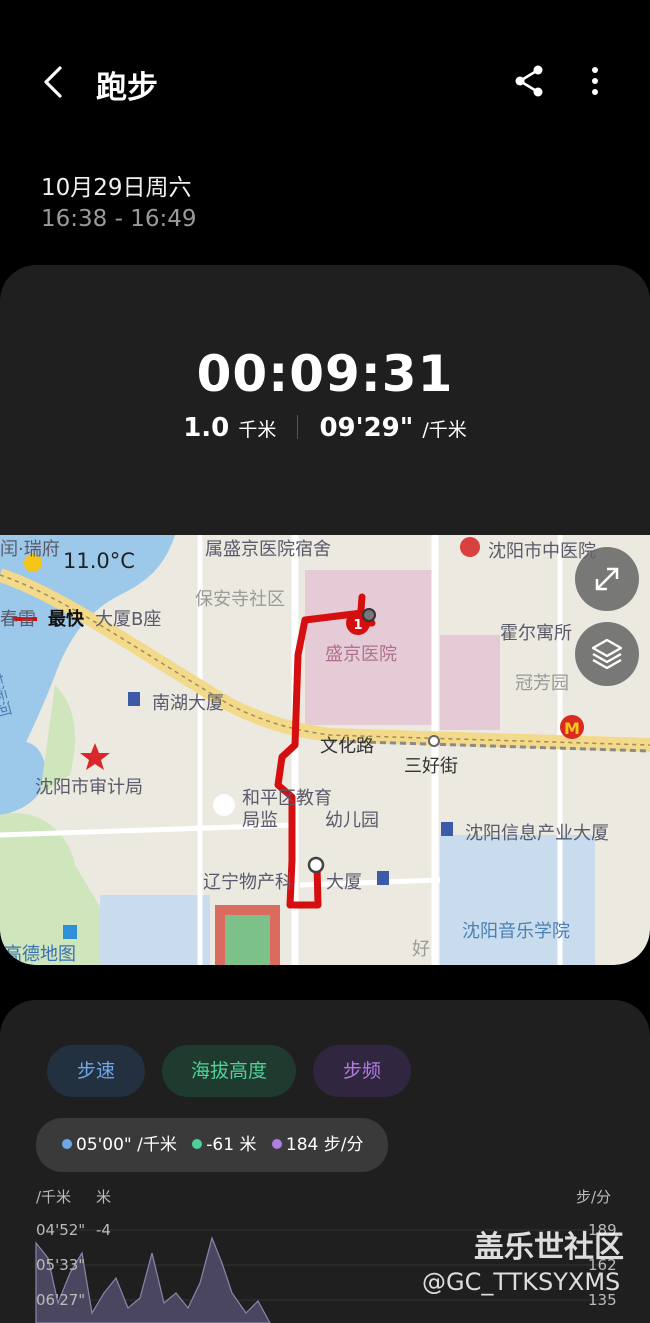 Image resolution: width=650 pixels, height=1323 pixels. I want to click on campus-block, so click(517, 900).